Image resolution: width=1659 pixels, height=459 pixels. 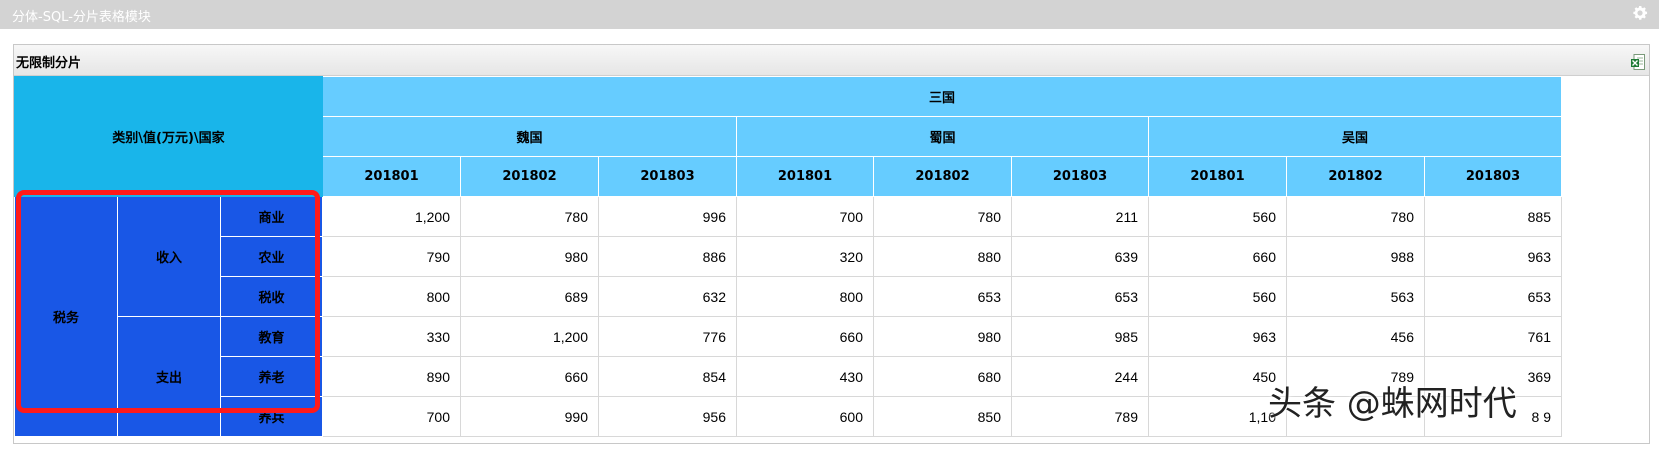 What do you see at coordinates (391, 376) in the screenshot?
I see `value-cell: 890` at bounding box center [391, 376].